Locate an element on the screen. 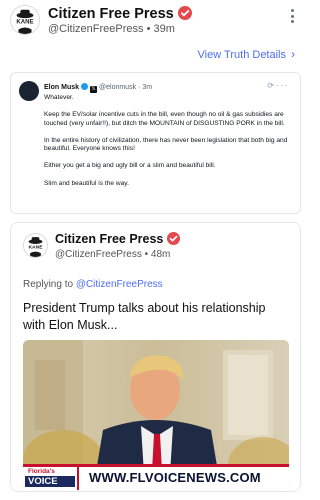 This screenshot has width=320, height=500. quoted-author-handle: @CitizenFreePress is located at coordinates (98, 254).